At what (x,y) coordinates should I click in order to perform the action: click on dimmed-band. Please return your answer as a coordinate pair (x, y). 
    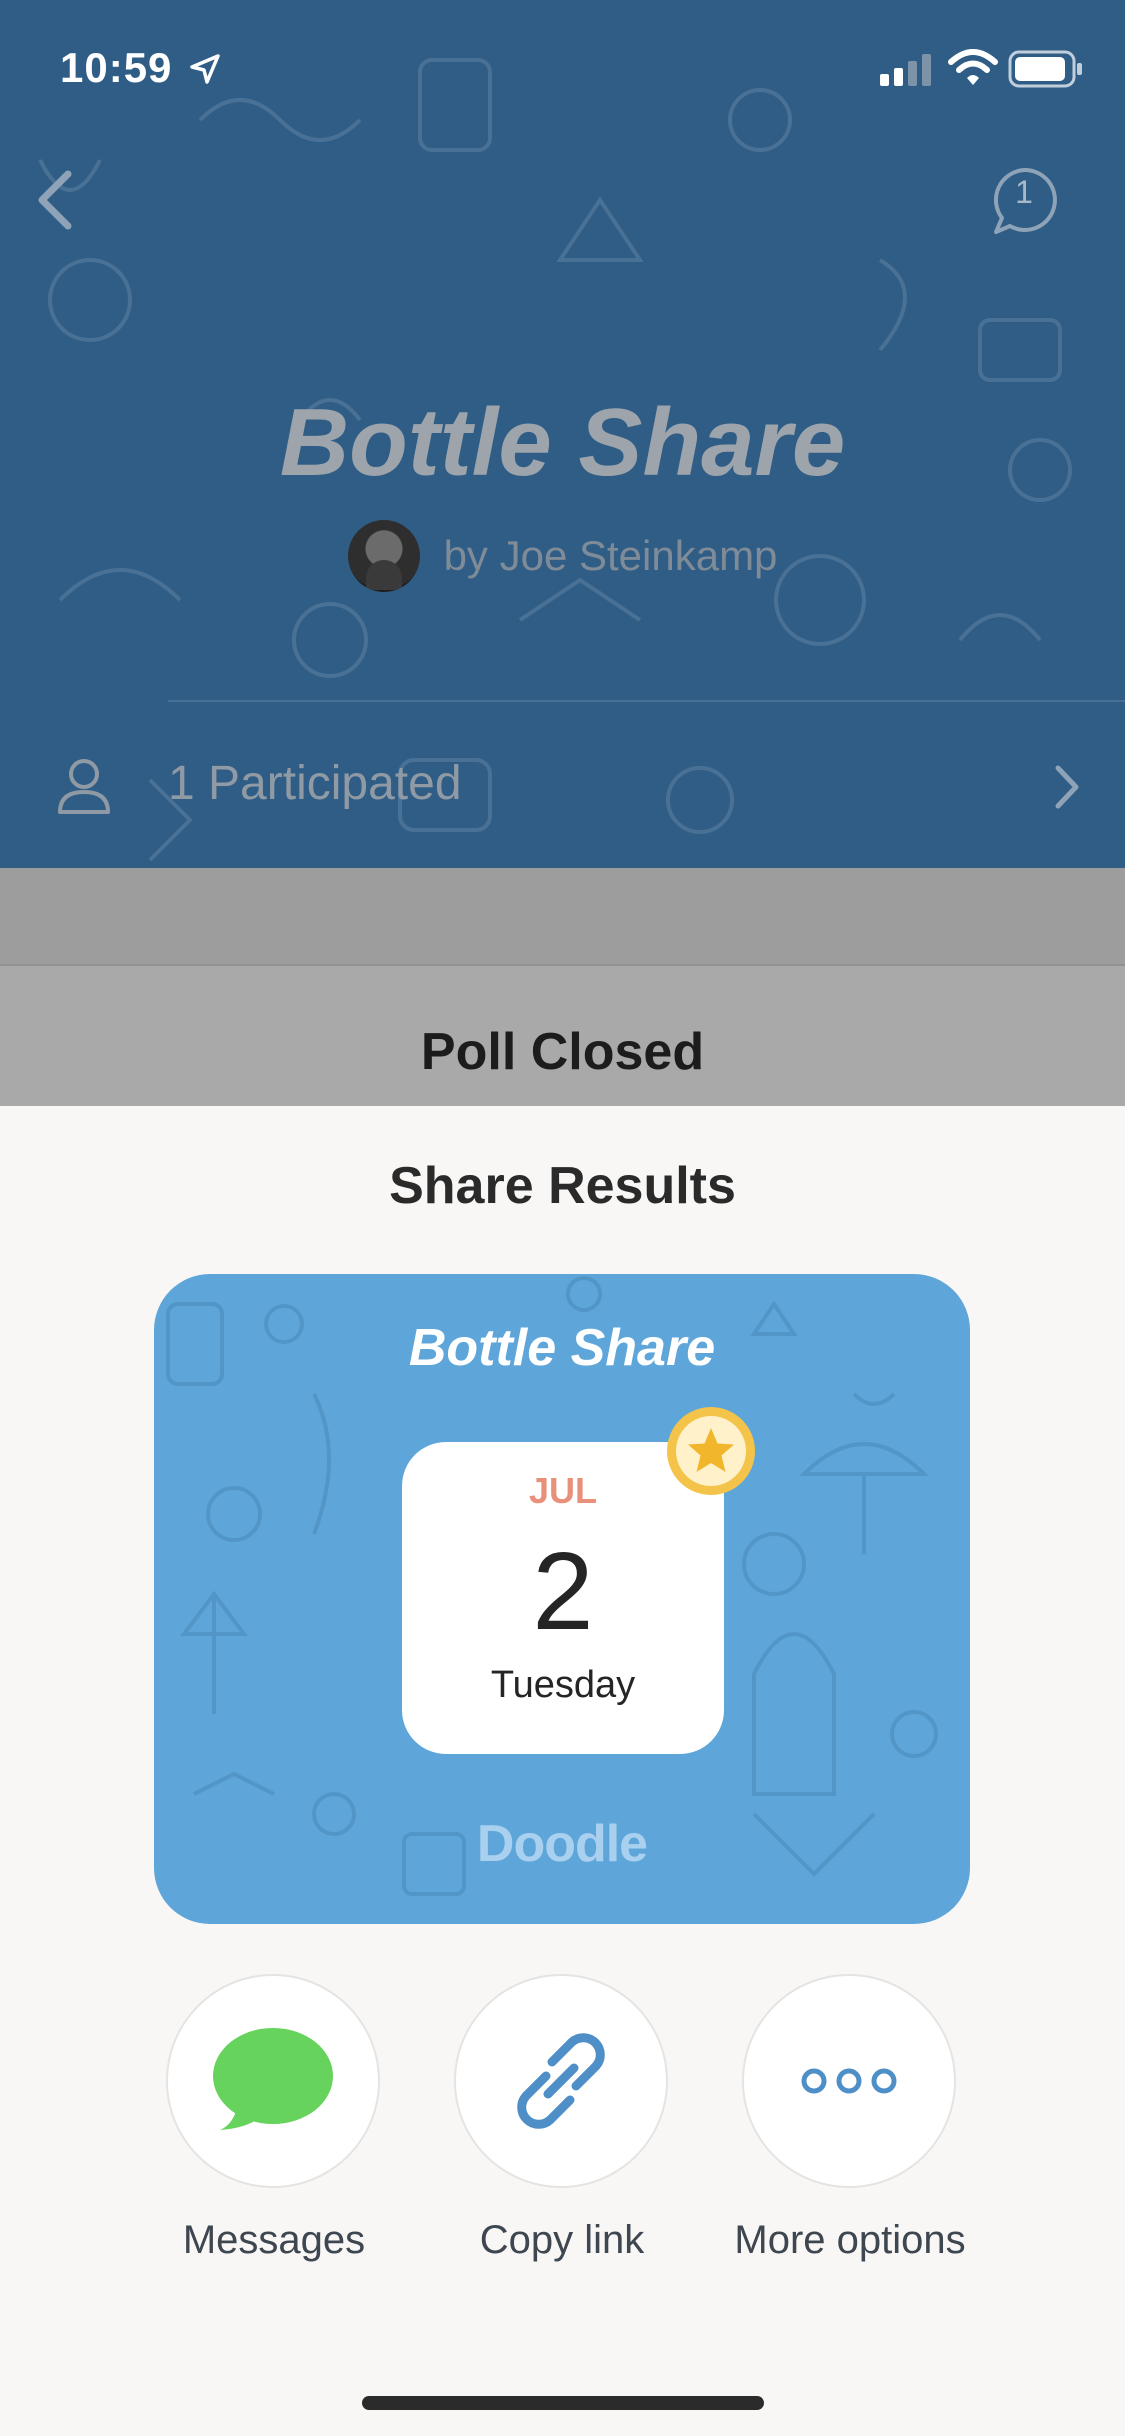
    Looking at the image, I should click on (562, 916).